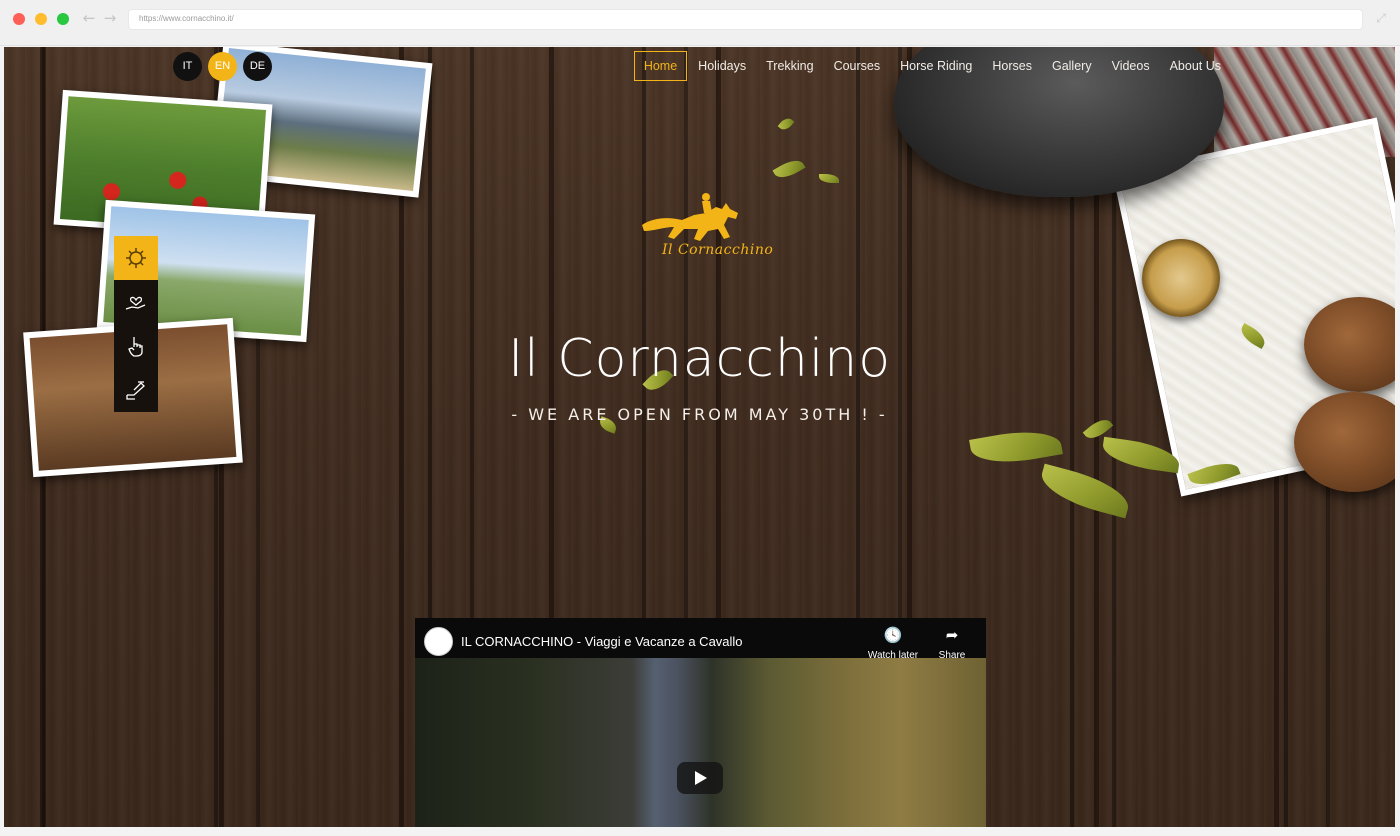 The width and height of the screenshot is (1400, 836). What do you see at coordinates (893, 635) in the screenshot?
I see `clock-icon: 🕓` at bounding box center [893, 635].